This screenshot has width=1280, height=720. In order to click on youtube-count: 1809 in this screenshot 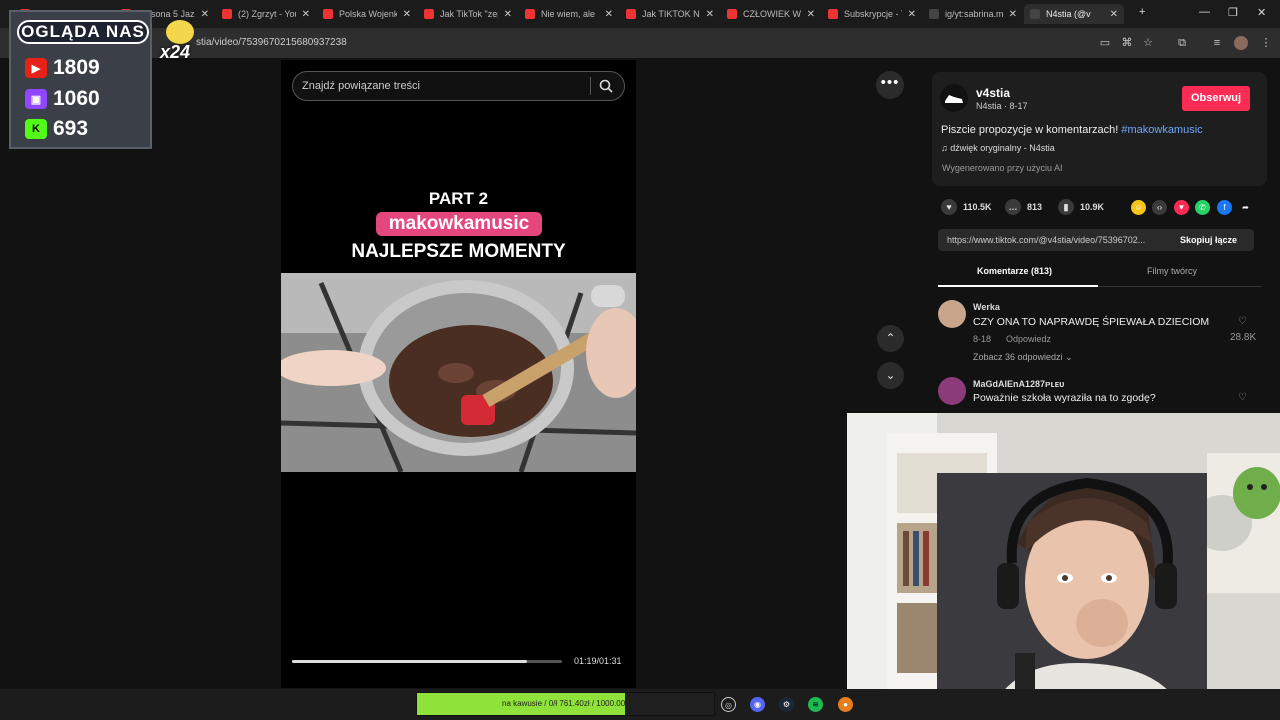, I will do `click(76, 67)`.